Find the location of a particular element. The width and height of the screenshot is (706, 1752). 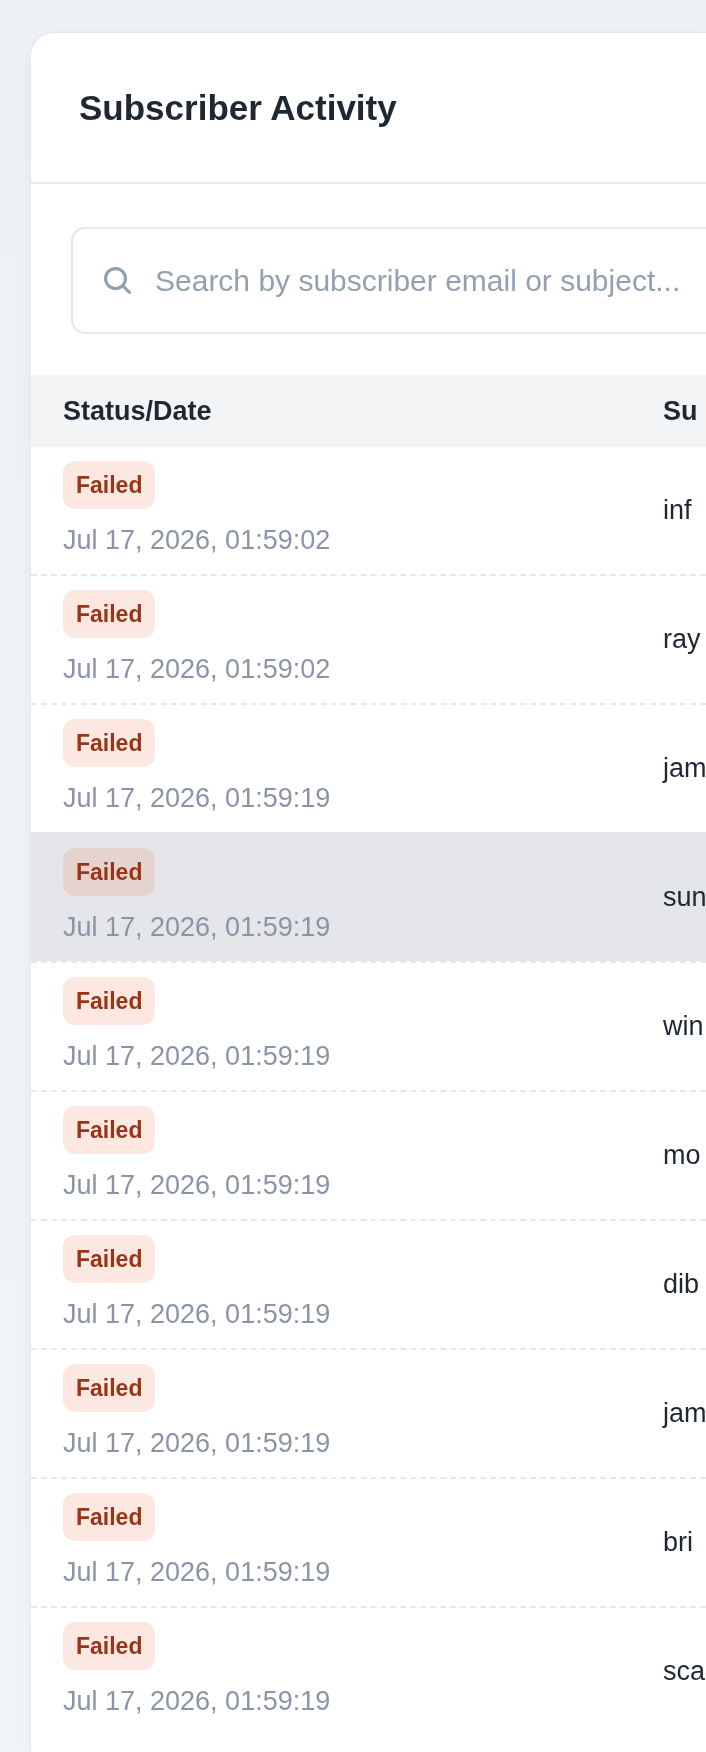

table-row: Failed Jul 17, 2026, 01:59:19 mo is located at coordinates (368, 1154).